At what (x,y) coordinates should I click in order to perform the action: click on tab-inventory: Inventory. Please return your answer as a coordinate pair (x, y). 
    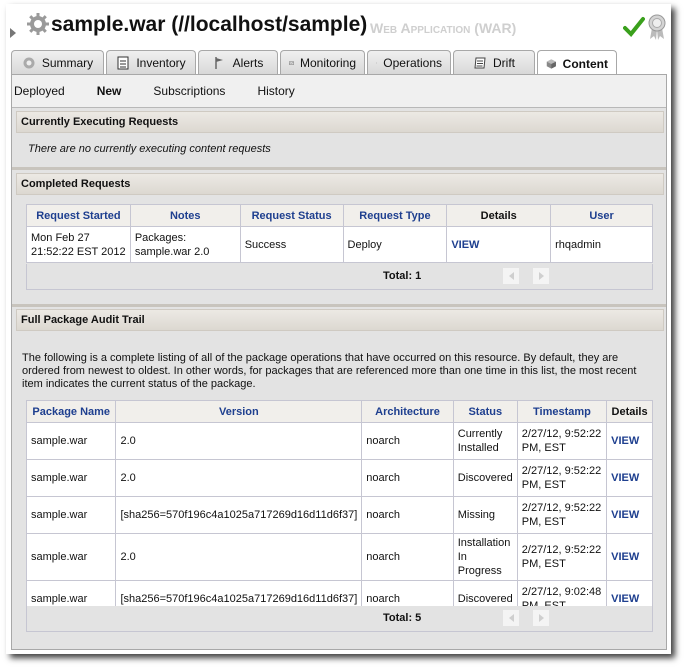
    Looking at the image, I should click on (151, 62).